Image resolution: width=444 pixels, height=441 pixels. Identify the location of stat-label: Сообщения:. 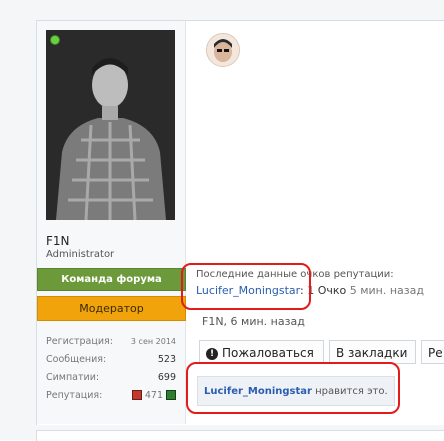
(76, 359).